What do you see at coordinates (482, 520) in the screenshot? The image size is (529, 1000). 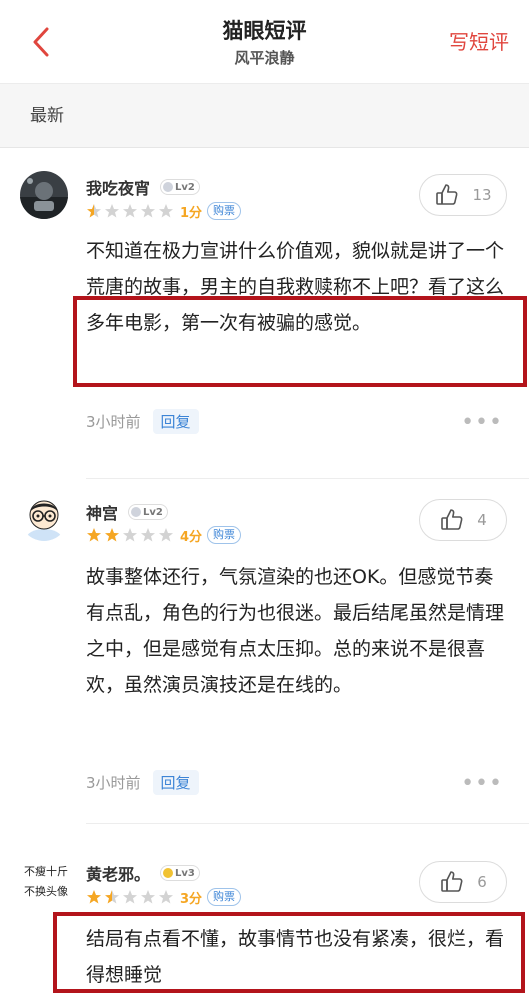 I see `like-count: 4` at bounding box center [482, 520].